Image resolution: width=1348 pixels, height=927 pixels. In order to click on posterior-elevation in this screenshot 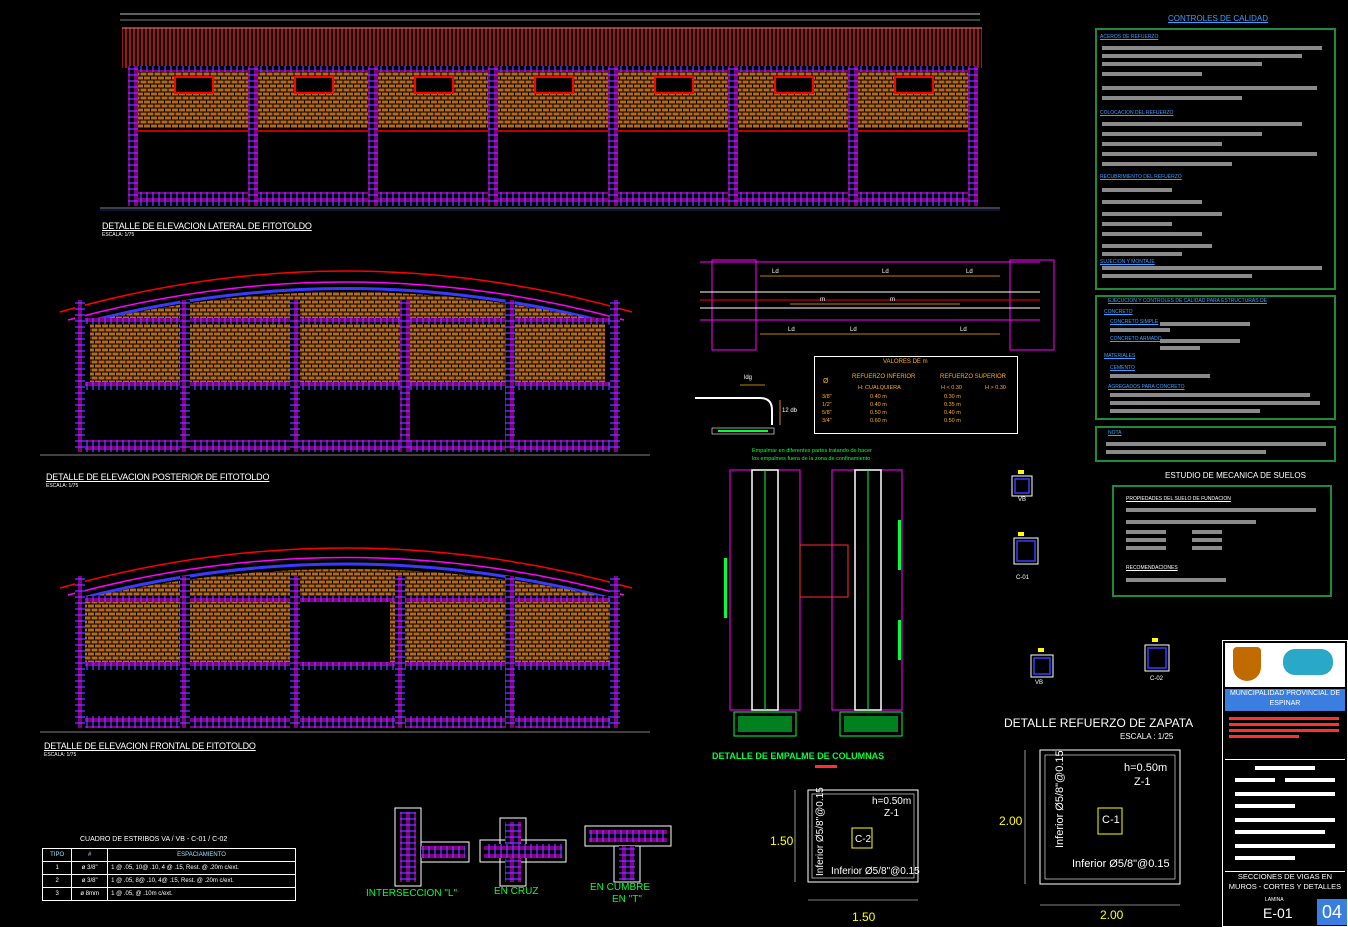, I will do `click(345, 363)`.